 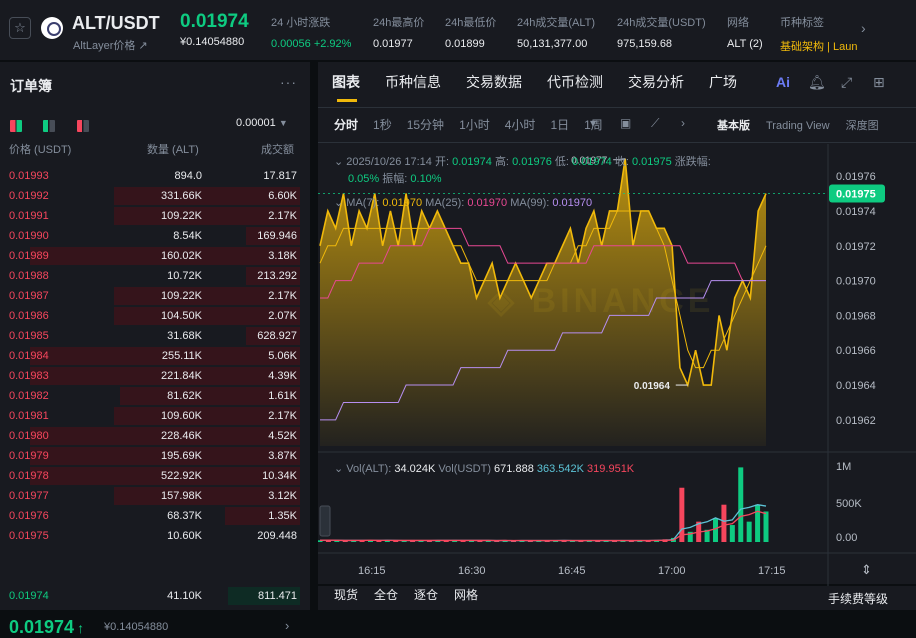 What do you see at coordinates (283, 123) in the screenshot?
I see `caret-down-icon: ▼` at bounding box center [283, 123].